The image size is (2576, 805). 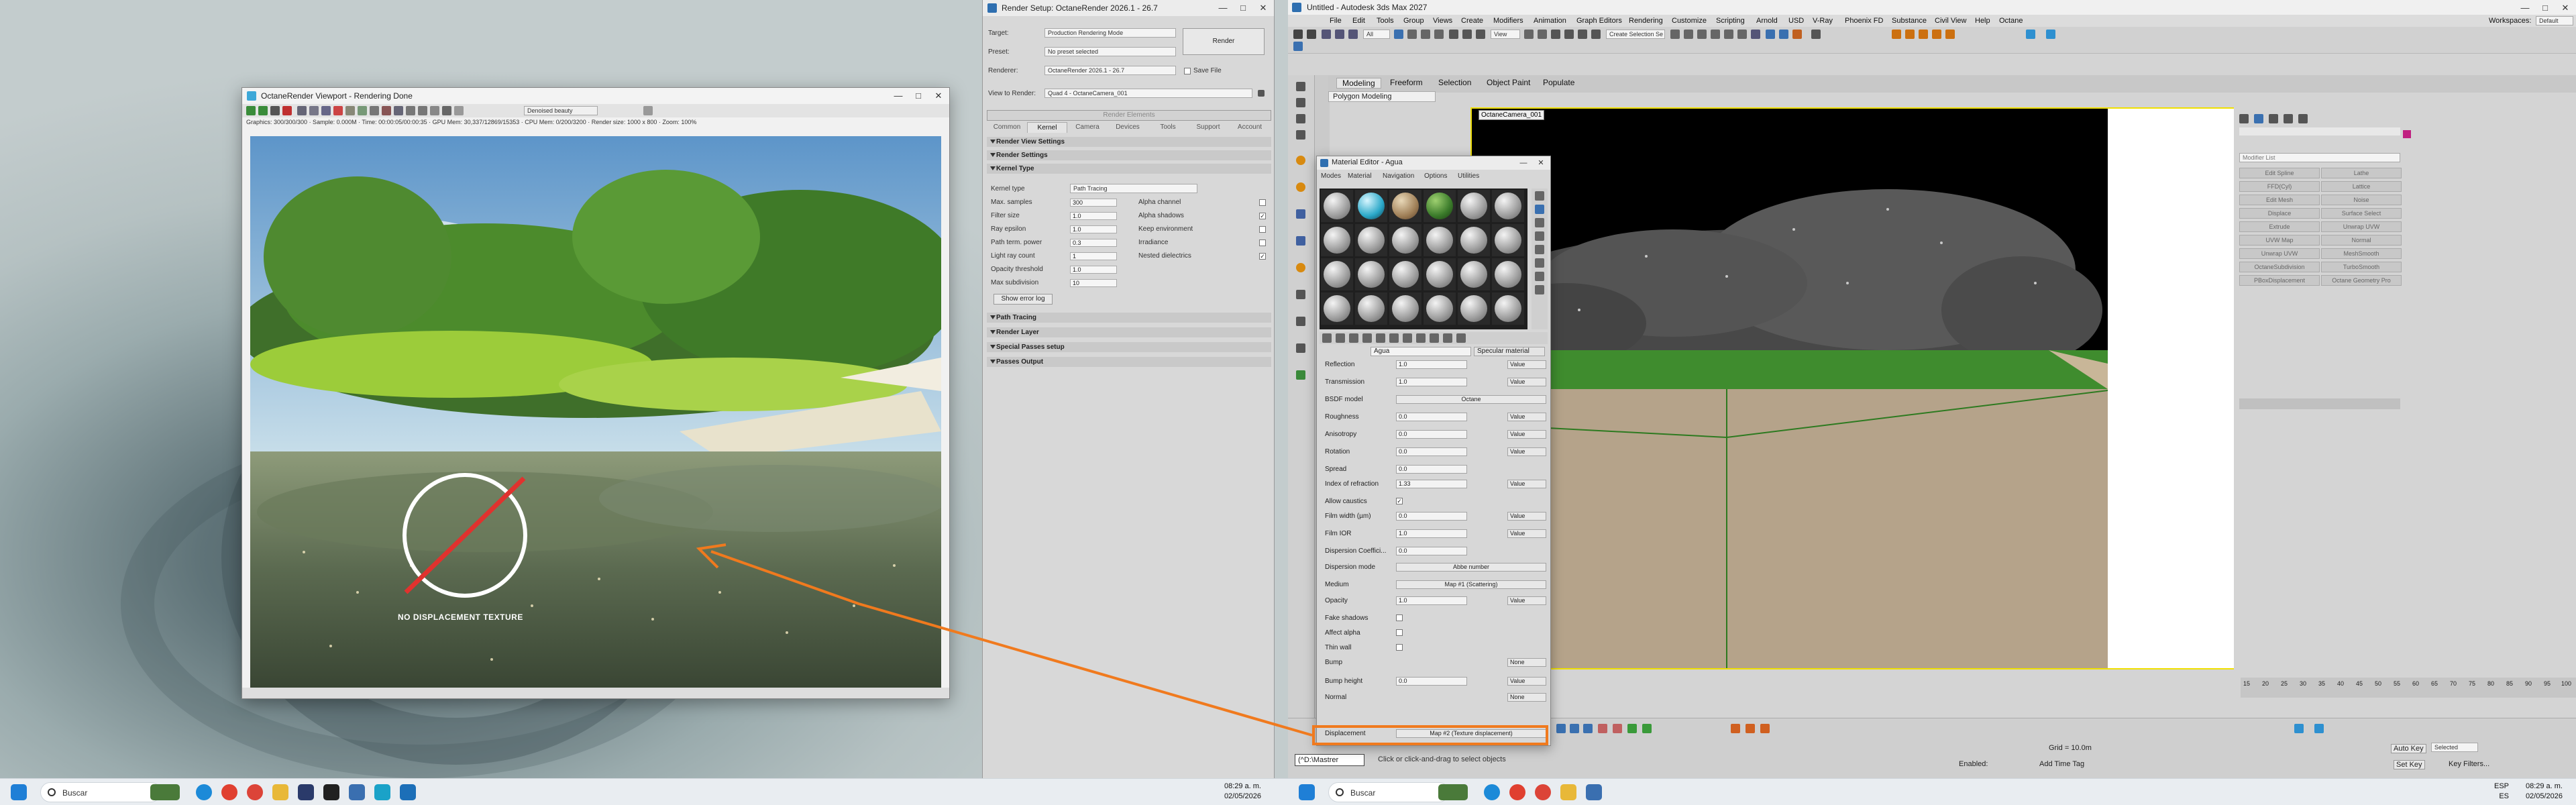 What do you see at coordinates (2525, 8) in the screenshot?
I see `minimize-icon: —` at bounding box center [2525, 8].